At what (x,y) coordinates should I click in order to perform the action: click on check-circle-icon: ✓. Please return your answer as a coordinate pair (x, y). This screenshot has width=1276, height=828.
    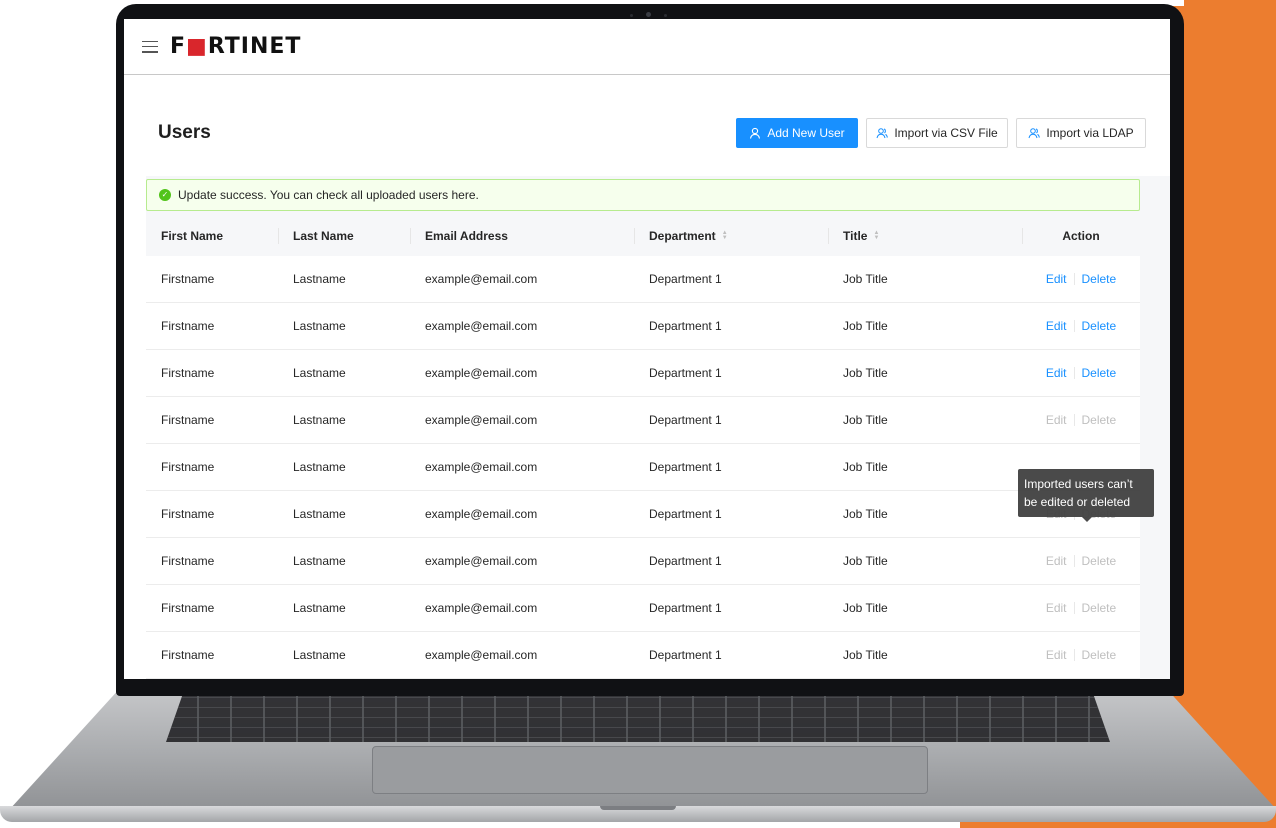
    Looking at the image, I should click on (165, 195).